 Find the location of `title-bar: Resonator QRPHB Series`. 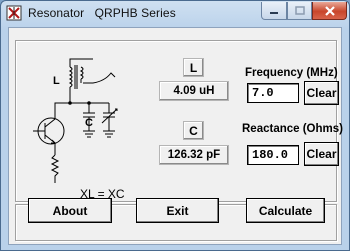

title-bar: Resonator QRPHB Series is located at coordinates (175, 13).